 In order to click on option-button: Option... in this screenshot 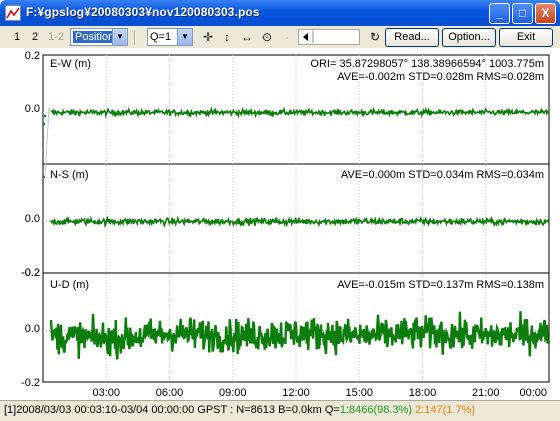, I will do `click(469, 37)`.